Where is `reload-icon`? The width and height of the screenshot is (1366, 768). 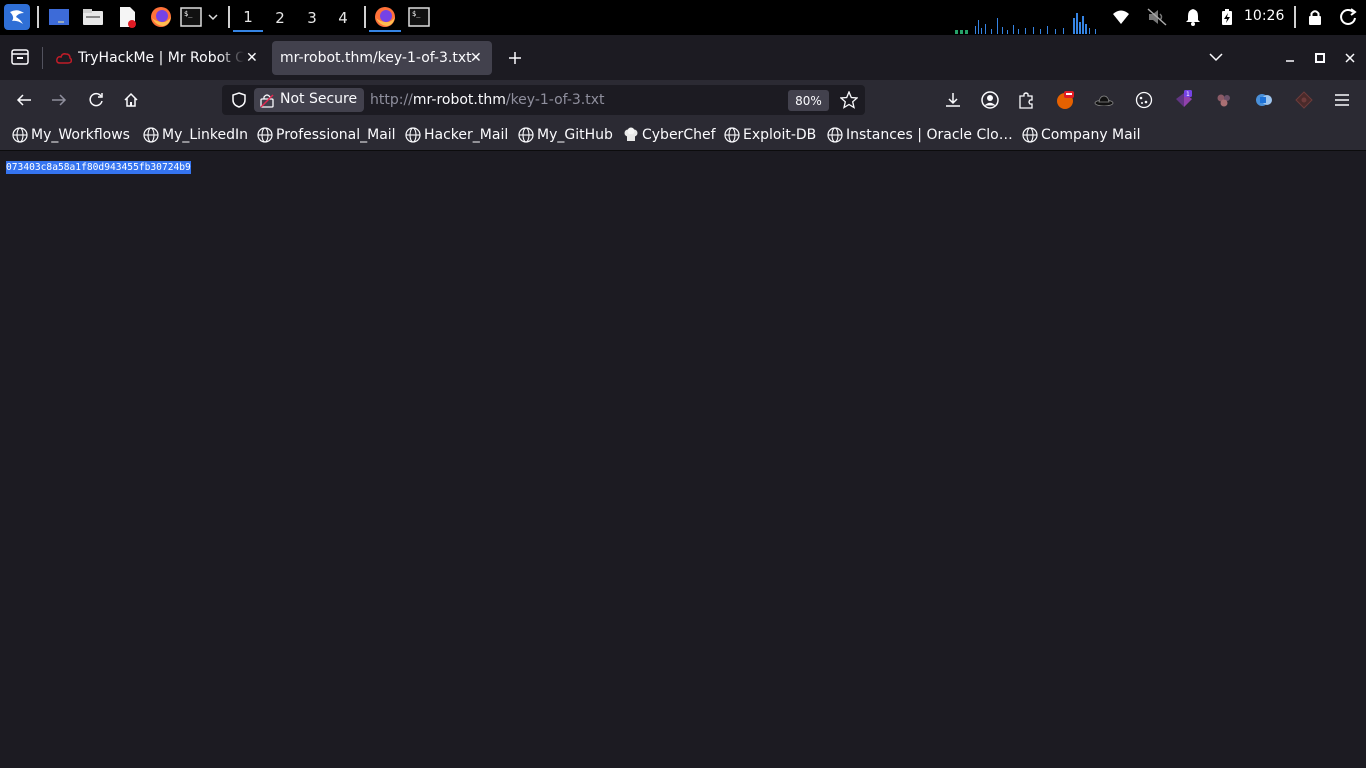 reload-icon is located at coordinates (96, 100).